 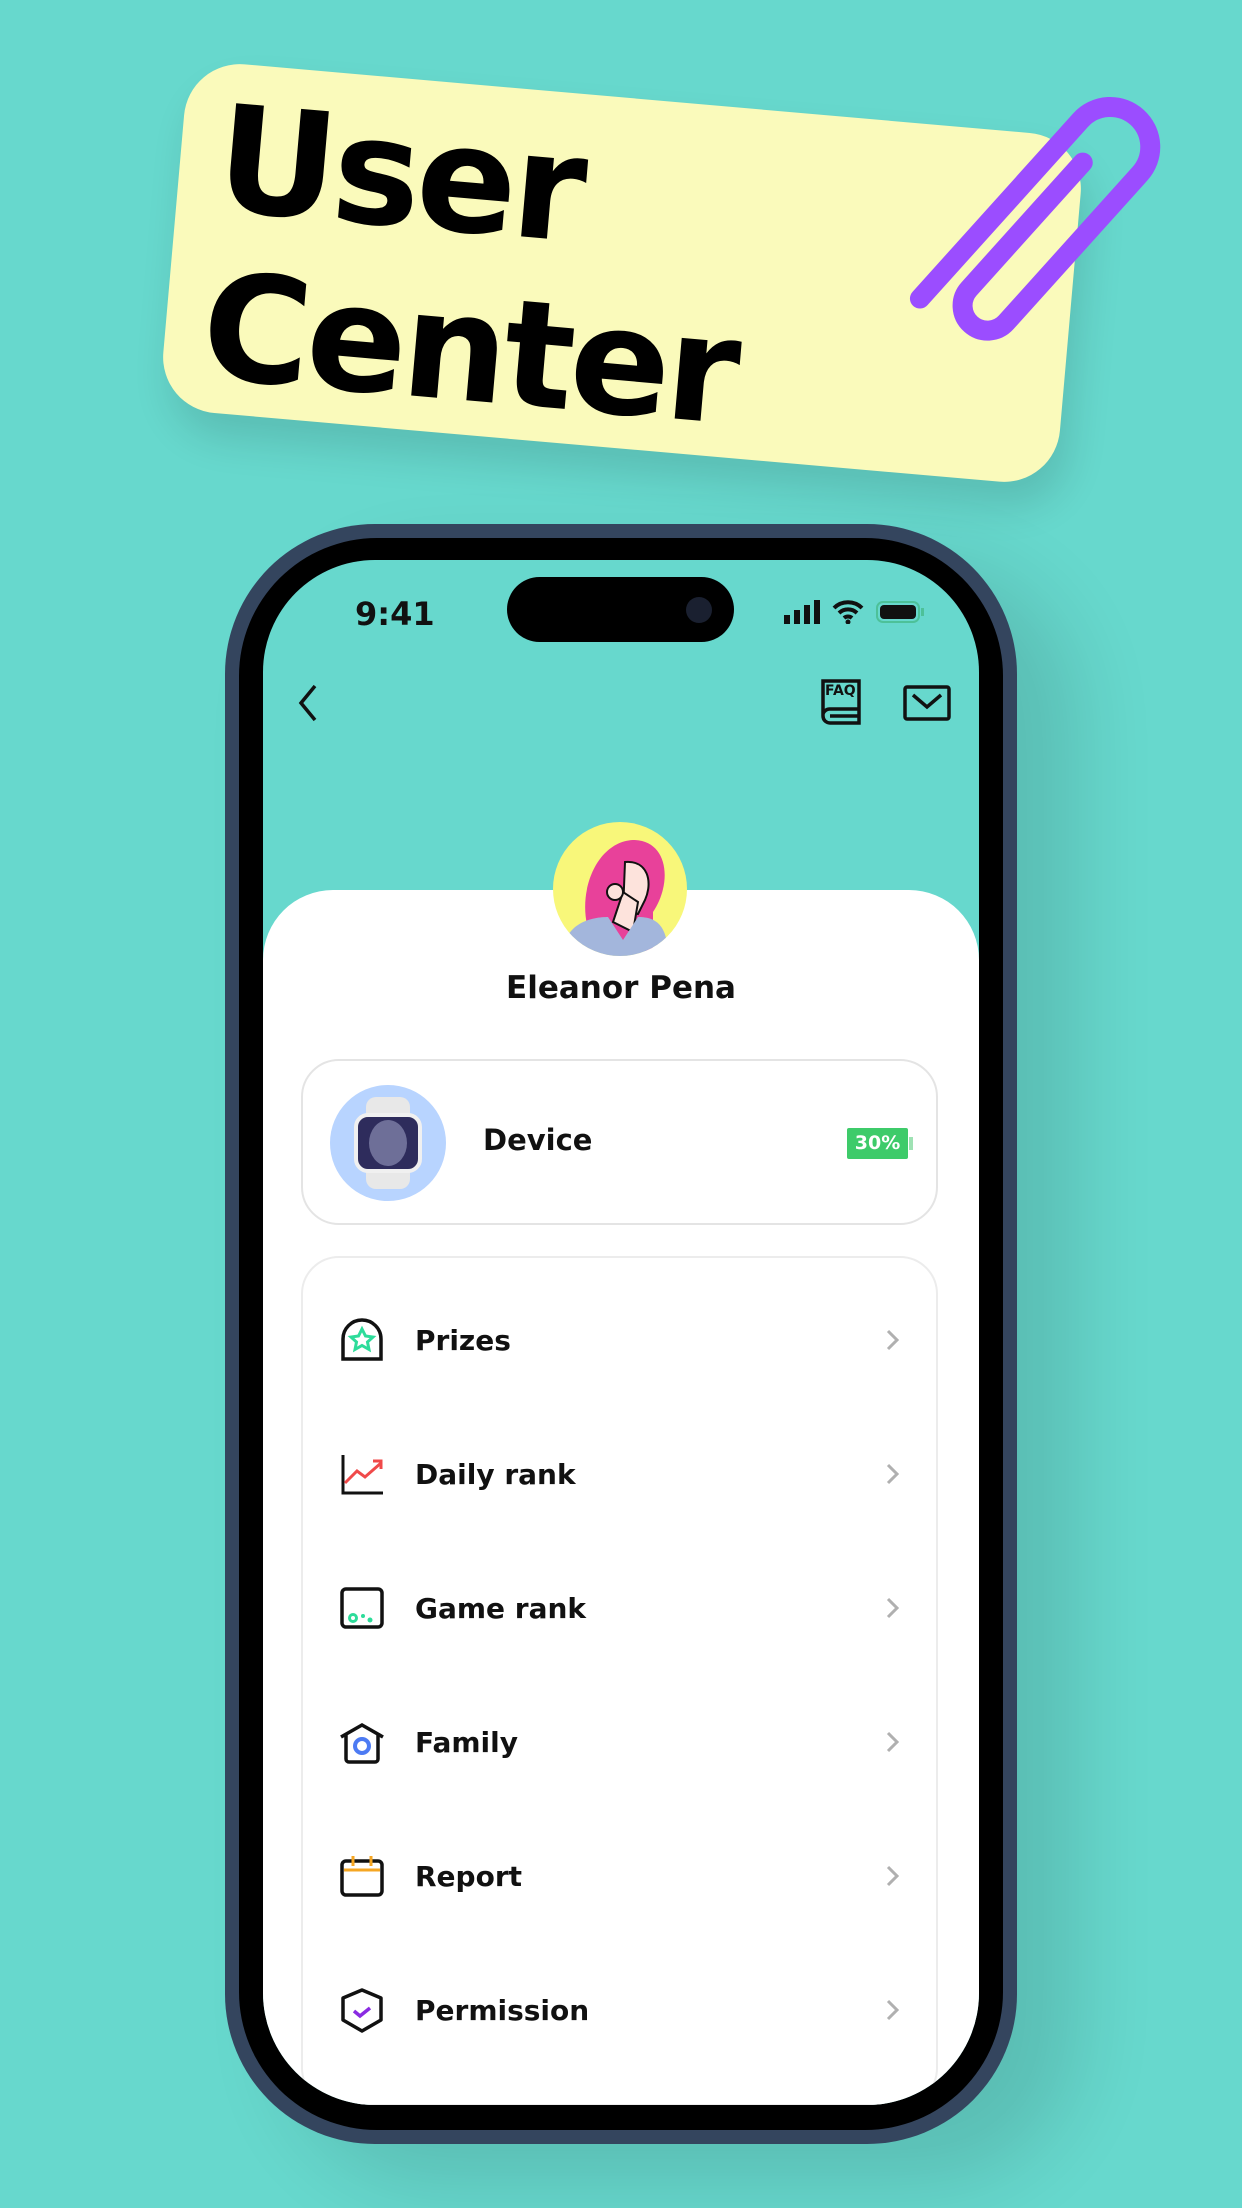 I want to click on menu-item-label: Report, so click(x=469, y=1876).